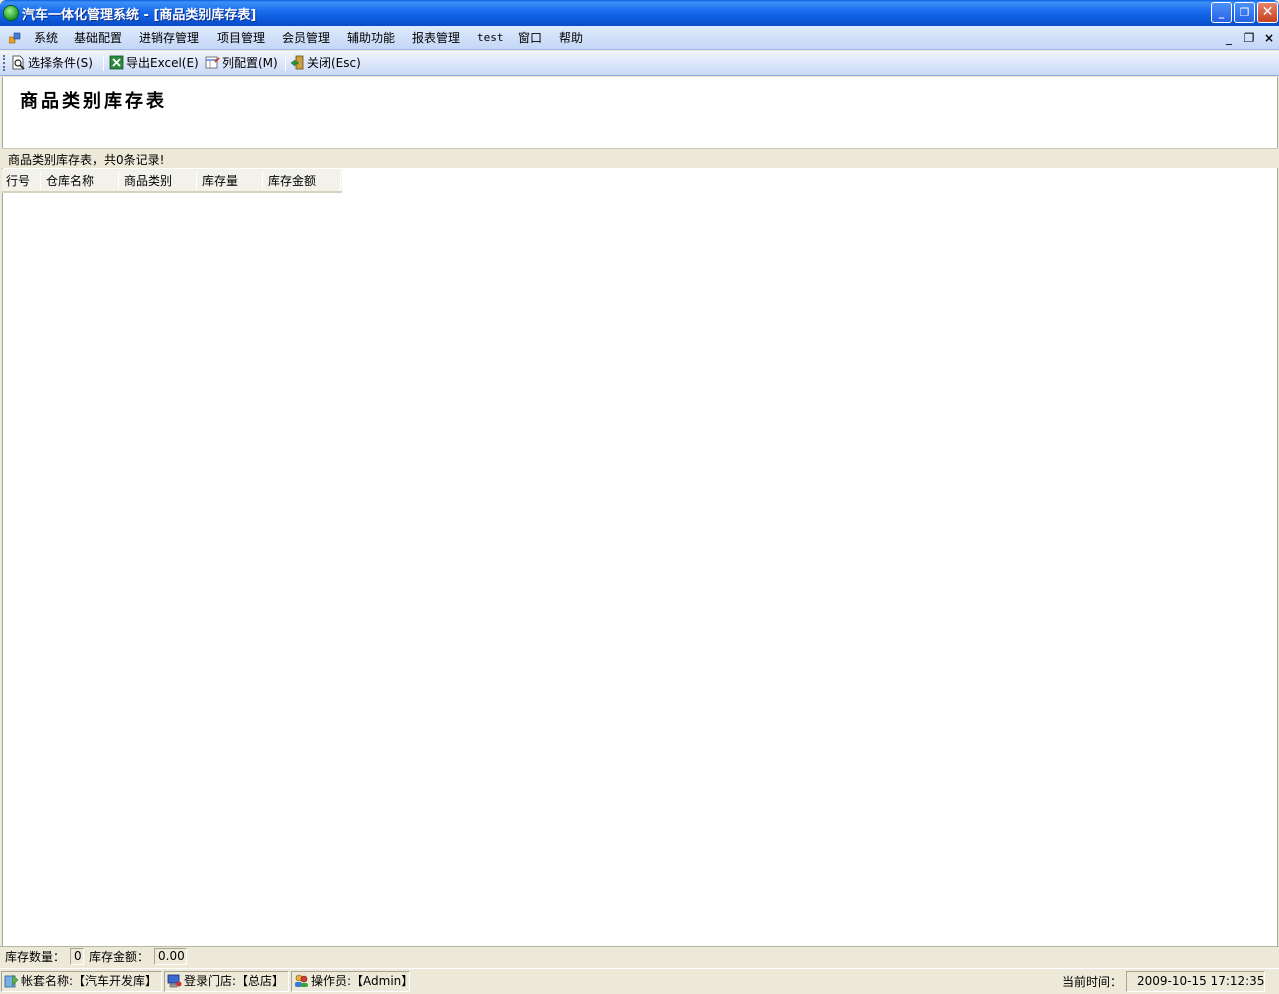 This screenshot has height=994, width=1279. I want to click on column-header-category: 商品类别, so click(148, 181).